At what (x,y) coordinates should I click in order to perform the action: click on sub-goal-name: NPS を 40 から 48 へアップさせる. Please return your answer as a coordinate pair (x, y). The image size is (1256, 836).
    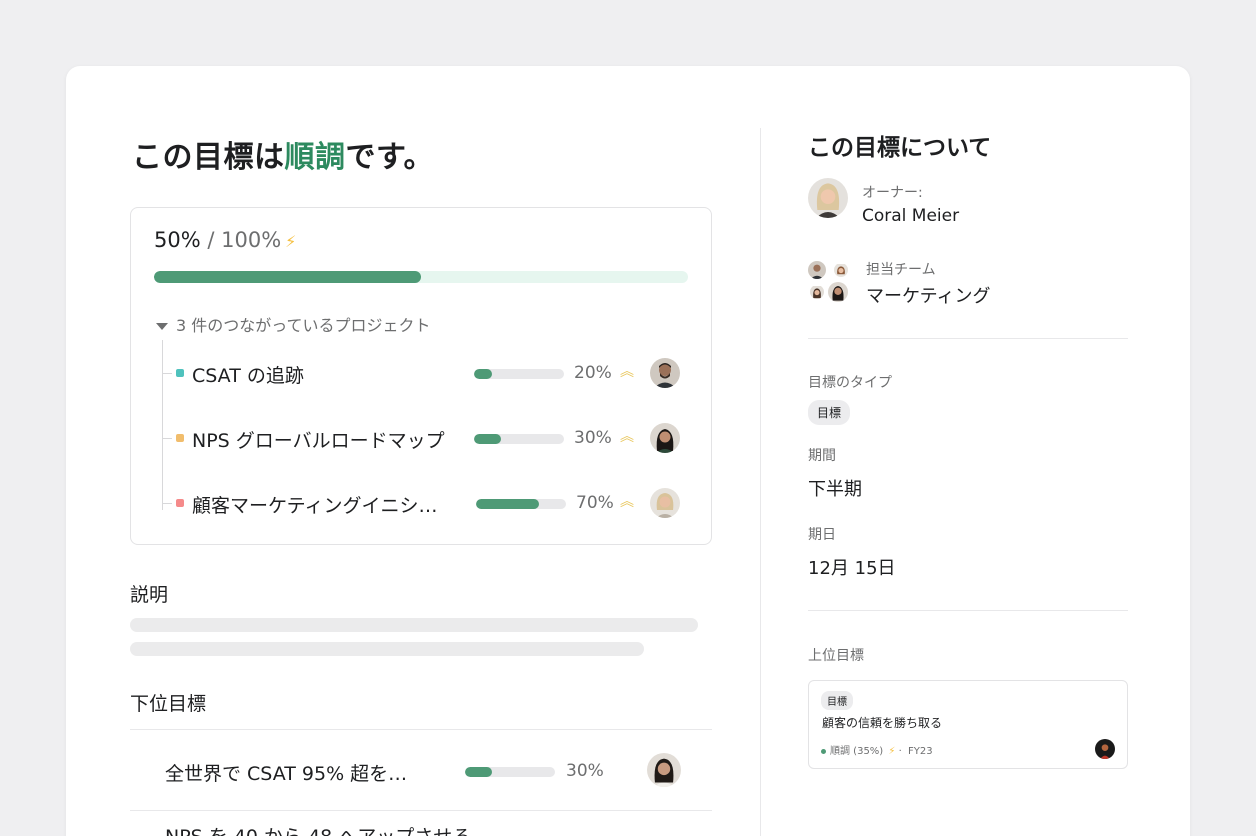
    Looking at the image, I should click on (318, 829).